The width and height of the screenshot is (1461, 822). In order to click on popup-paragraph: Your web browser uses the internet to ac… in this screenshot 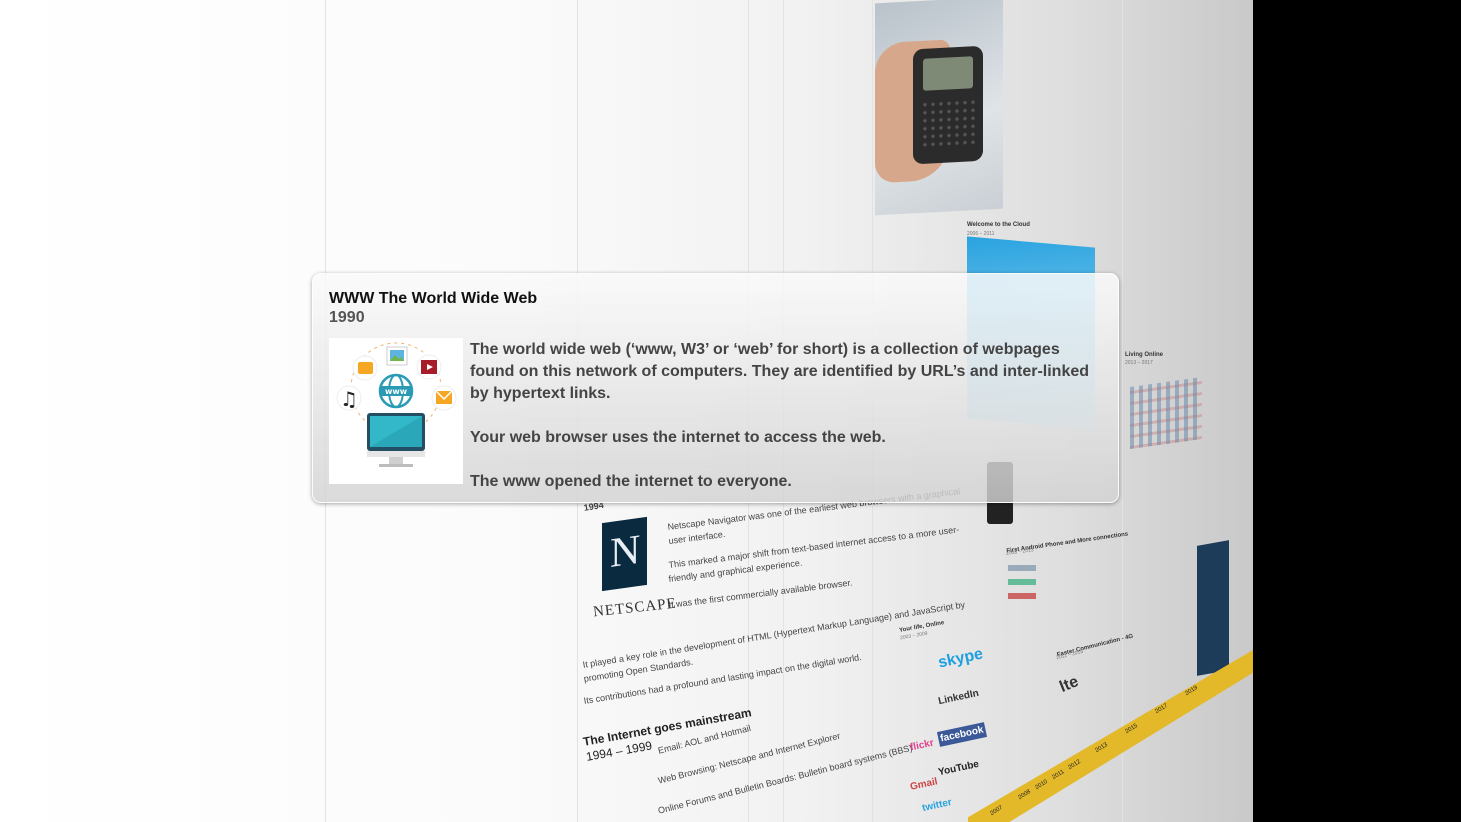, I will do `click(678, 437)`.